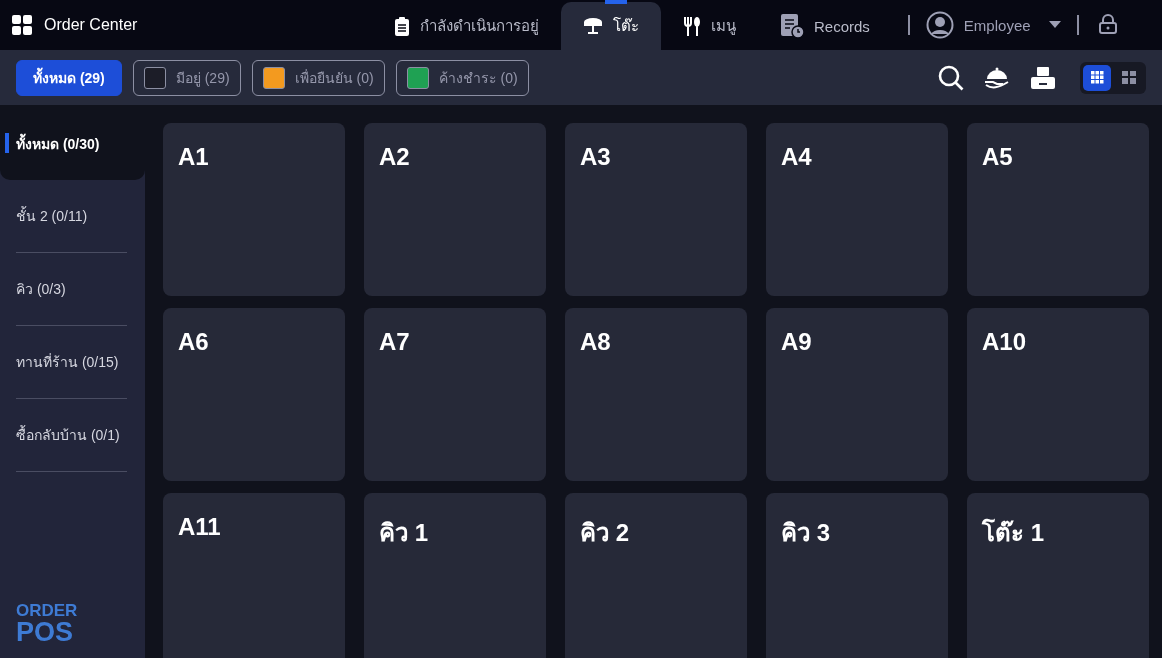 The image size is (1162, 658). I want to click on brand-logo-bottom: POS, so click(45, 632).